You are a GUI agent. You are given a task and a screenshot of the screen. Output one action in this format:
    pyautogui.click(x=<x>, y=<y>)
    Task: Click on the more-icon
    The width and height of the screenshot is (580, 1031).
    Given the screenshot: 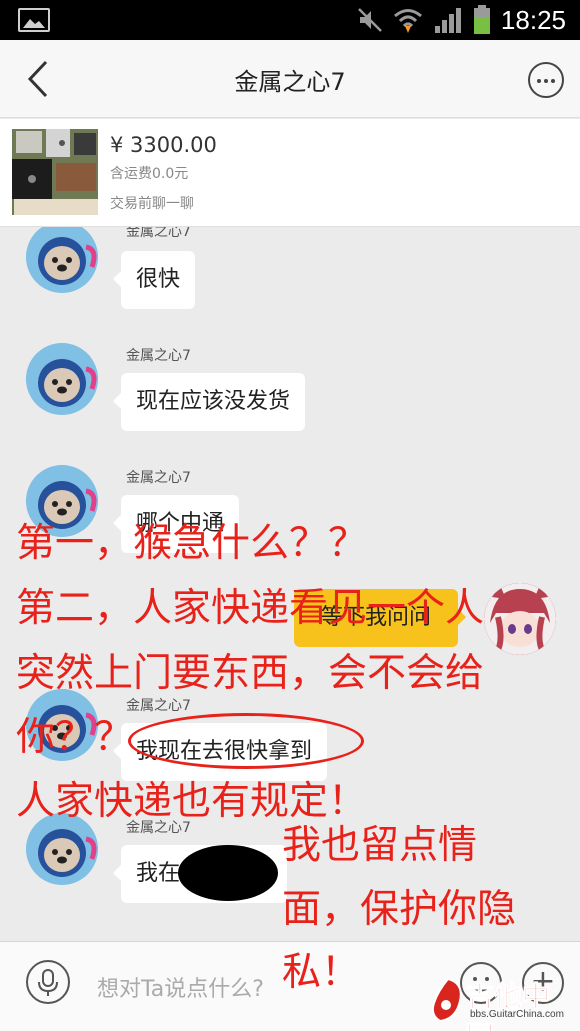 What is the action you would take?
    pyautogui.click(x=539, y=81)
    